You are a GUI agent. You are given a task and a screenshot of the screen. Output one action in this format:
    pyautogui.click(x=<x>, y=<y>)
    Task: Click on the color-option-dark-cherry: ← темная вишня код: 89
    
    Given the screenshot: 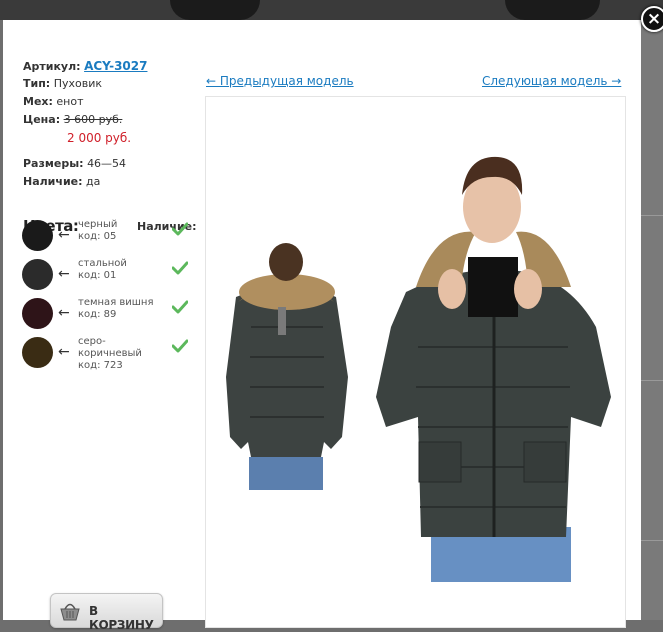 What is the action you would take?
    pyautogui.click(x=107, y=314)
    